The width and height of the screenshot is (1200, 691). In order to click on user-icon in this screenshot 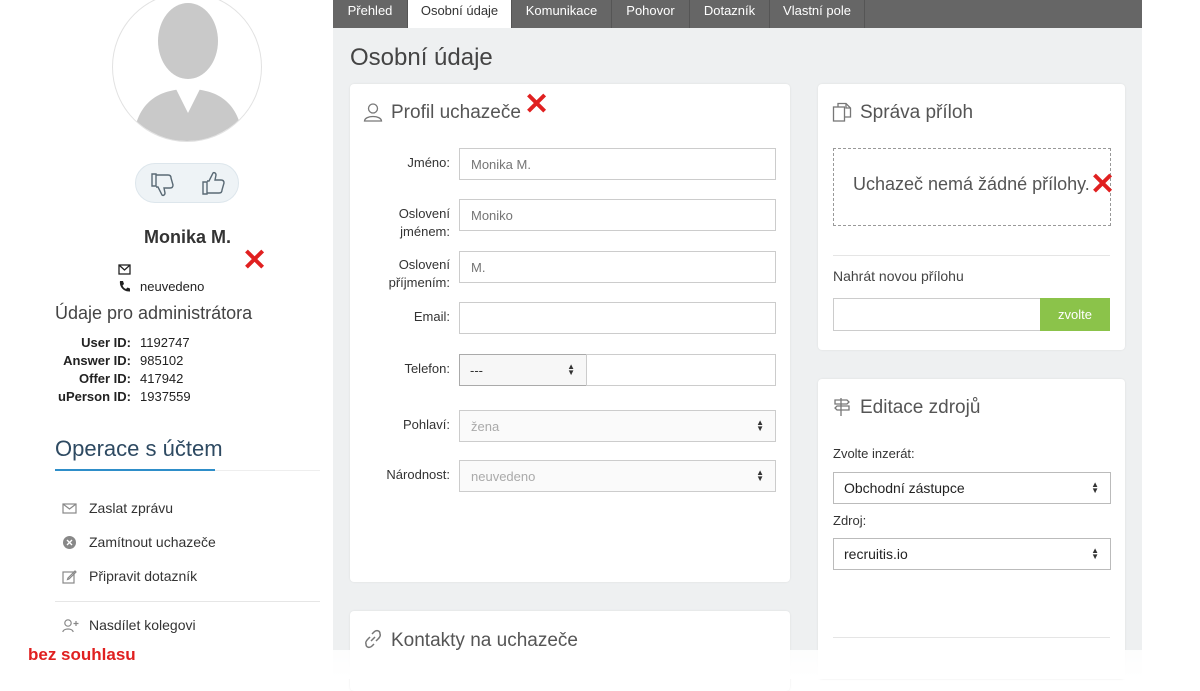, I will do `click(373, 114)`.